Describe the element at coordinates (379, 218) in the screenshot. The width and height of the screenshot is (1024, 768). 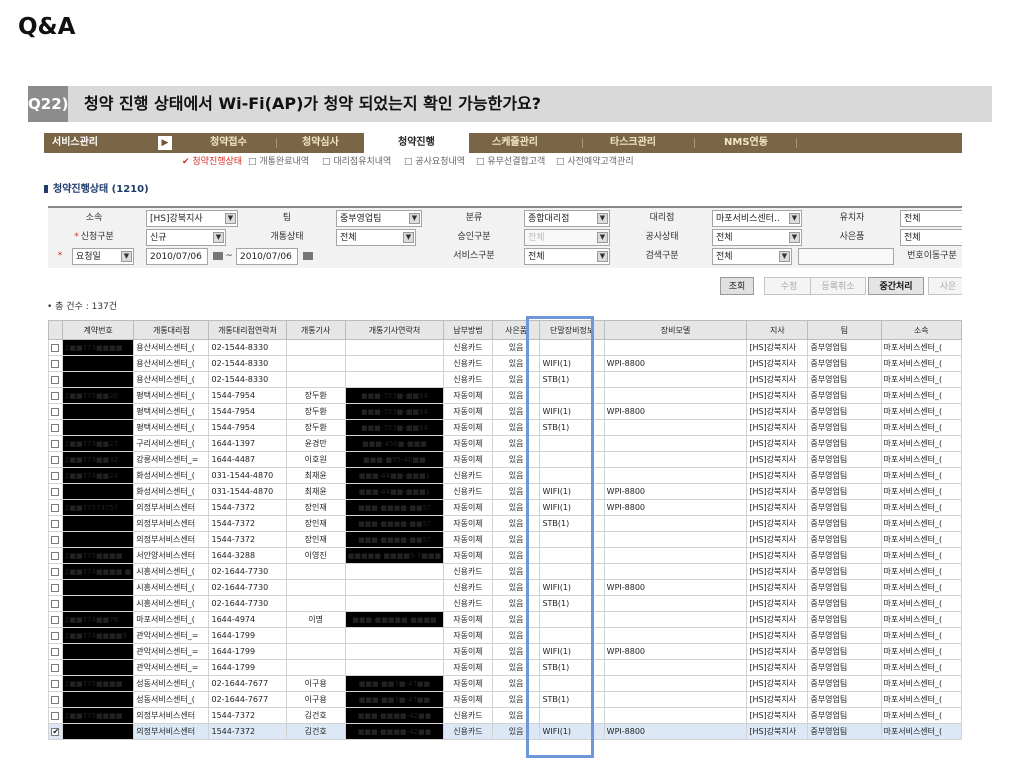
I see `team-select: 중부영업팀 ▼` at that location.